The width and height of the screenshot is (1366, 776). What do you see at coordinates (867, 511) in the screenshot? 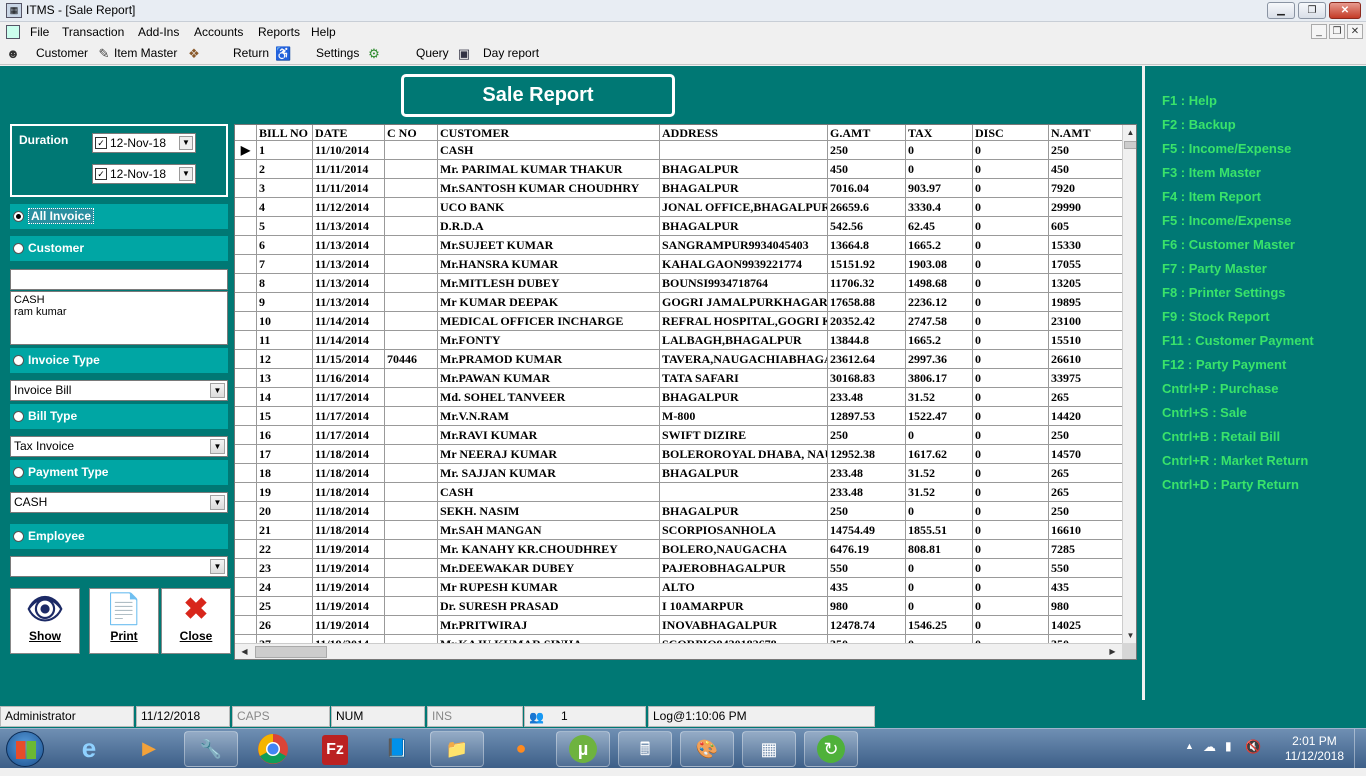
I see `cell-g-amt: 250` at bounding box center [867, 511].